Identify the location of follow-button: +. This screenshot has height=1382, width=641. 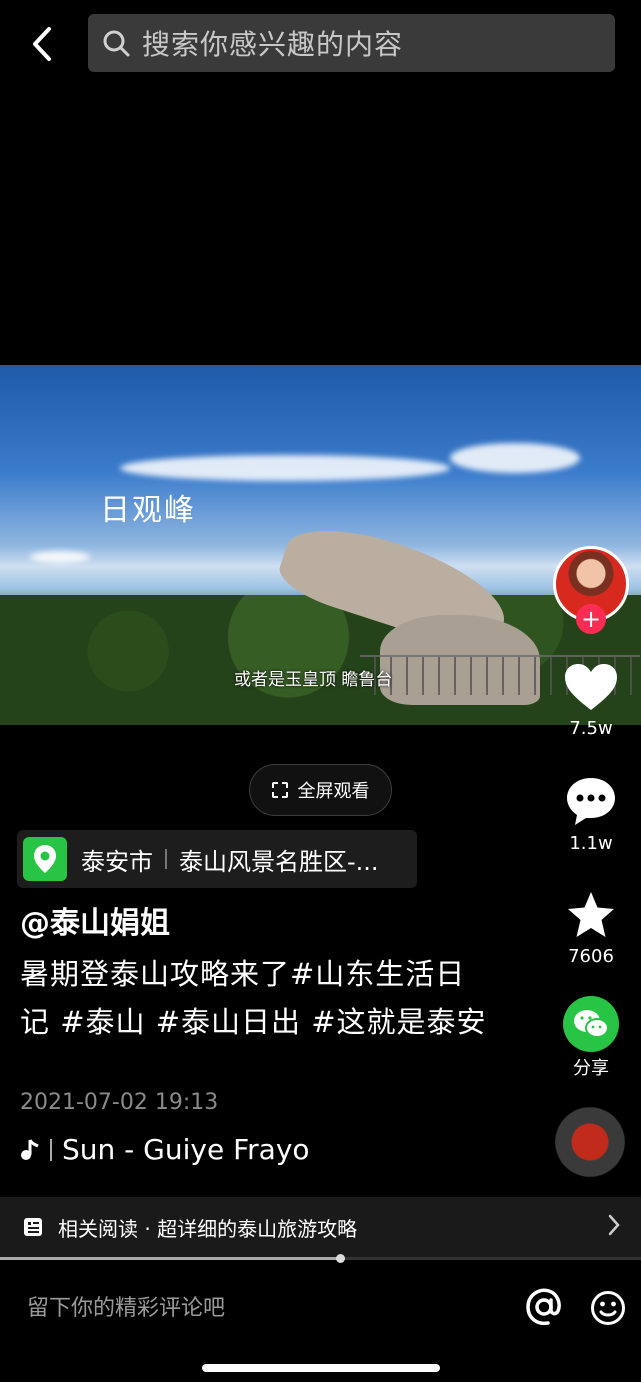
(591, 619).